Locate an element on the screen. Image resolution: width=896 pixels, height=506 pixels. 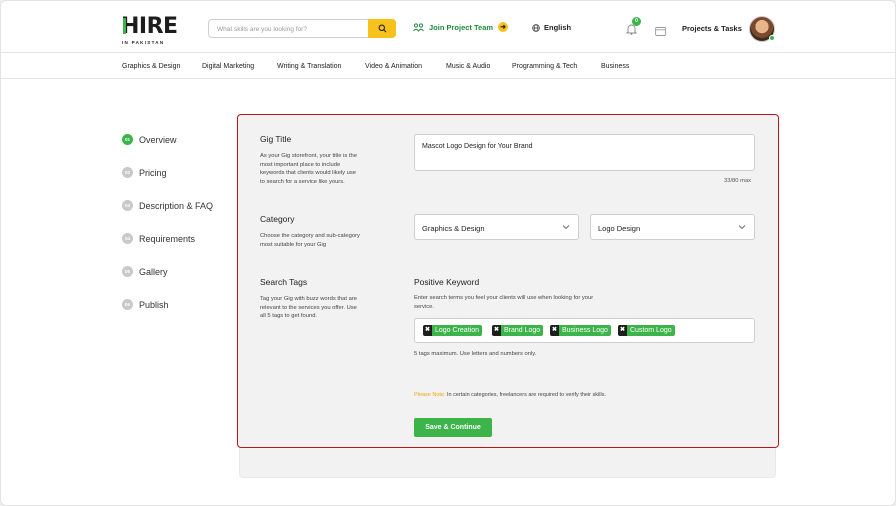
step-label: Gallery is located at coordinates (153, 271).